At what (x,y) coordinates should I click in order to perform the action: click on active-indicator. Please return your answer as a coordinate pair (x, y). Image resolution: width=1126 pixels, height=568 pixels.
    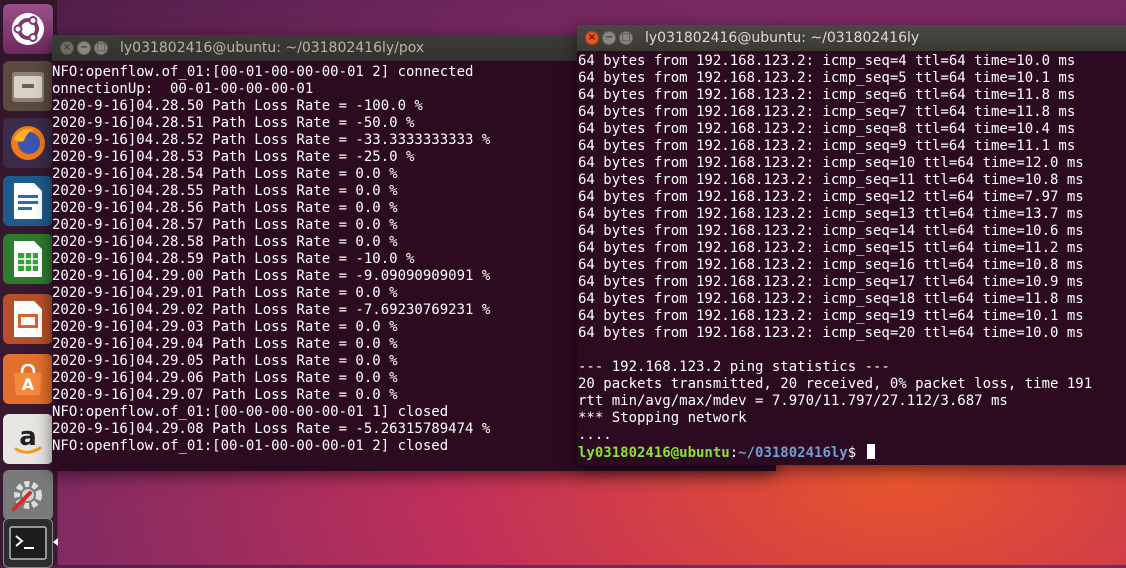
    Looking at the image, I should click on (55, 542).